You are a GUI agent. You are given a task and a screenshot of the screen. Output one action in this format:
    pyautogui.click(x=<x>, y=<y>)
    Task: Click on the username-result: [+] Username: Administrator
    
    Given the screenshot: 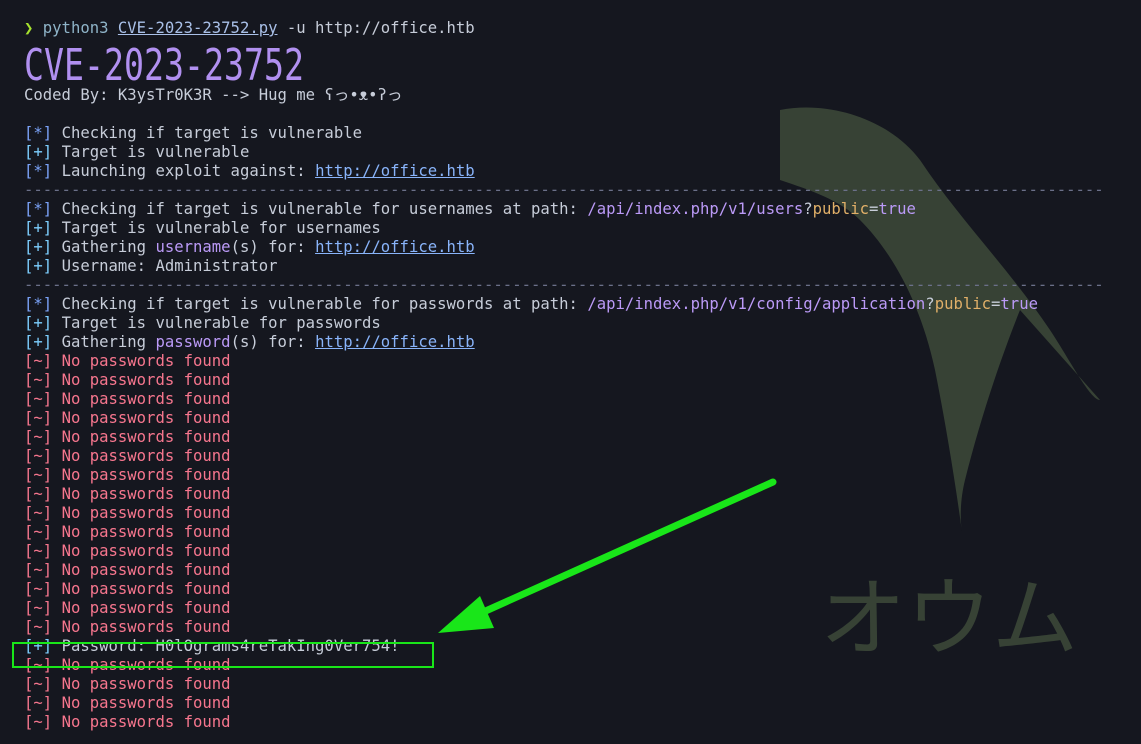 What is the action you would take?
    pyautogui.click(x=151, y=266)
    